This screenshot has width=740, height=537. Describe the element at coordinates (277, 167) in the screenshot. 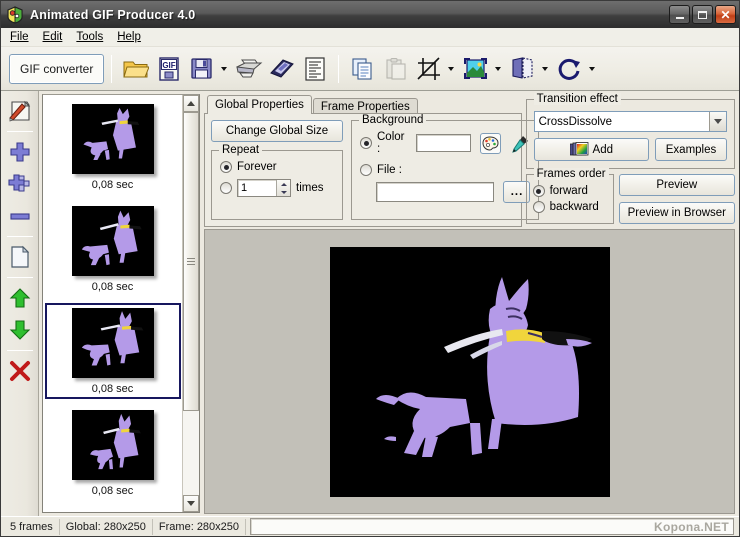

I see `repeat-forever-row: Forever` at that location.